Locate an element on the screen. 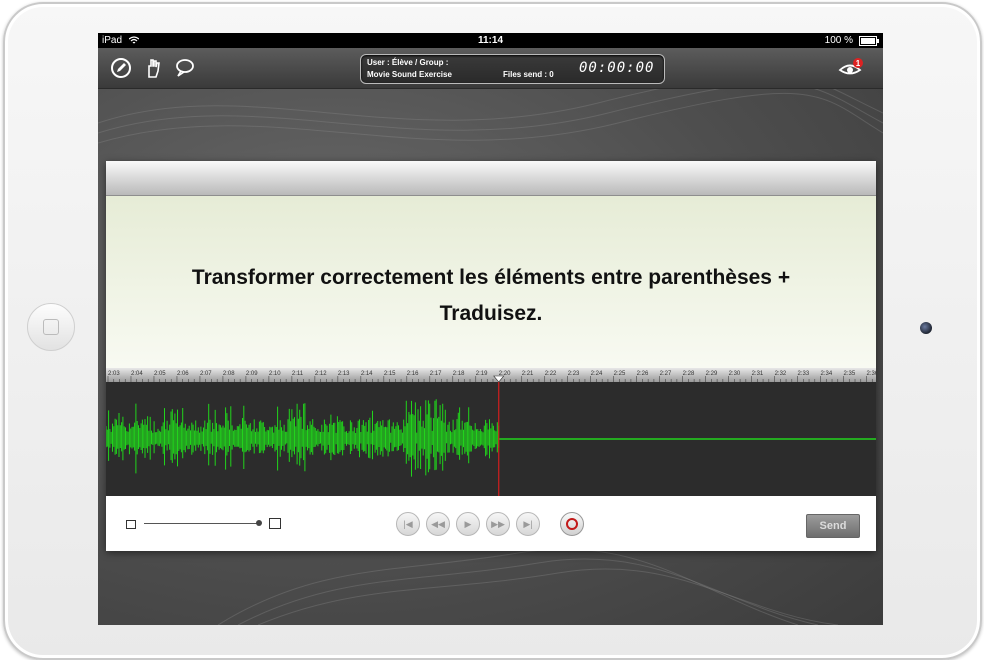 The height and width of the screenshot is (660, 984). fast-forward-button: ▶▶ is located at coordinates (498, 524).